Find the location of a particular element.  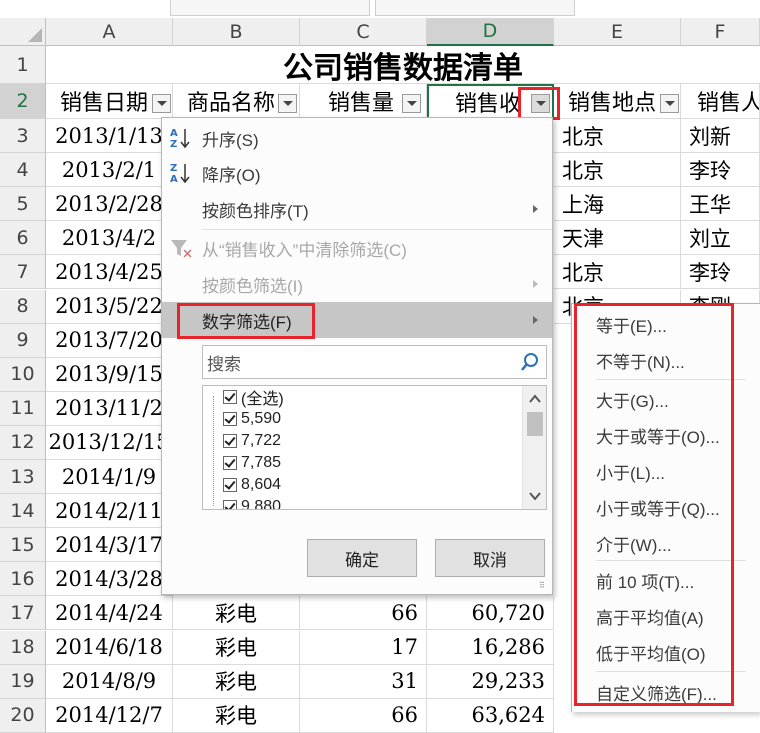

row-header: 7 is located at coordinates (23, 272).